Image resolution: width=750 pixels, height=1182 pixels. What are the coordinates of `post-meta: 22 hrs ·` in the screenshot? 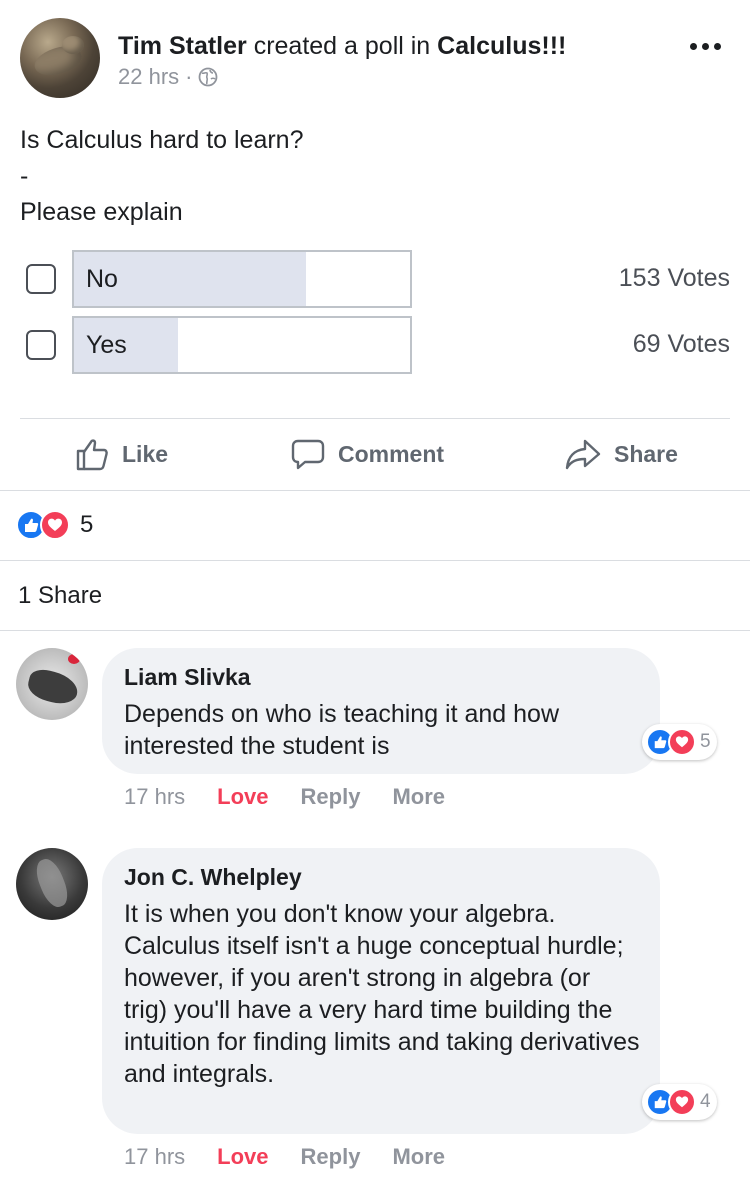 It's located at (168, 77).